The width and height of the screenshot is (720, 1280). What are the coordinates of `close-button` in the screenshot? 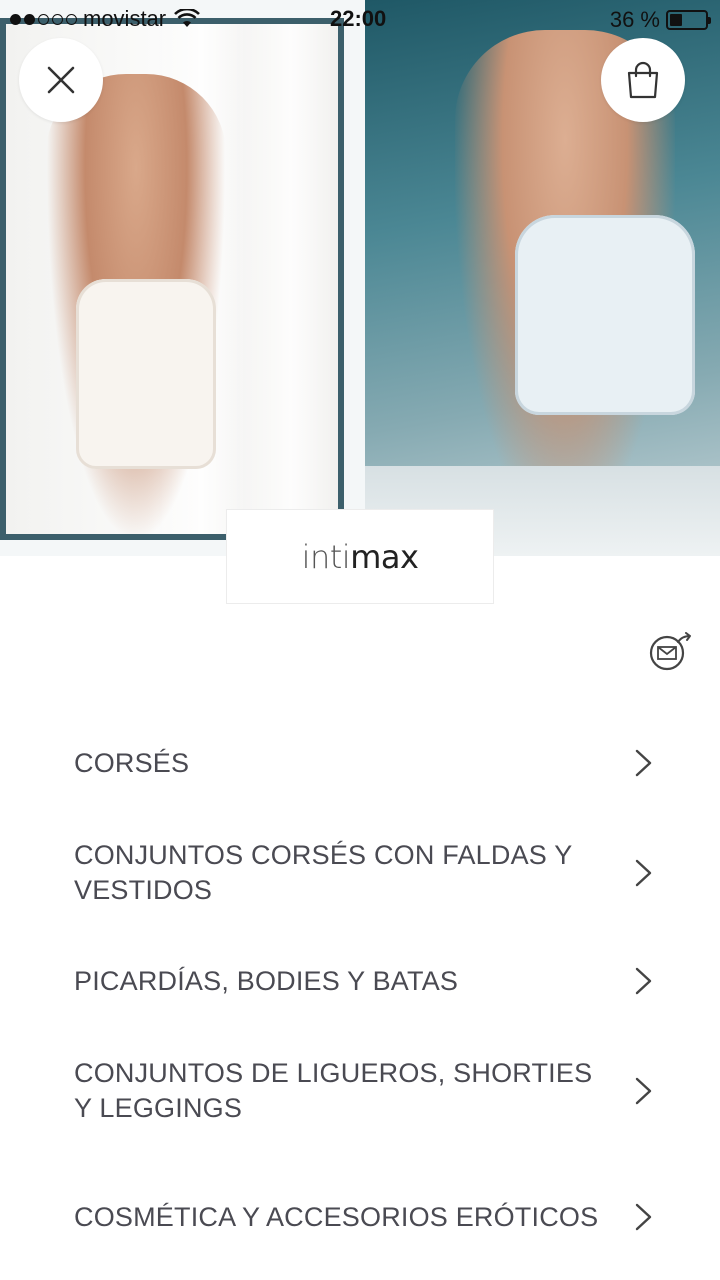 It's located at (61, 80).